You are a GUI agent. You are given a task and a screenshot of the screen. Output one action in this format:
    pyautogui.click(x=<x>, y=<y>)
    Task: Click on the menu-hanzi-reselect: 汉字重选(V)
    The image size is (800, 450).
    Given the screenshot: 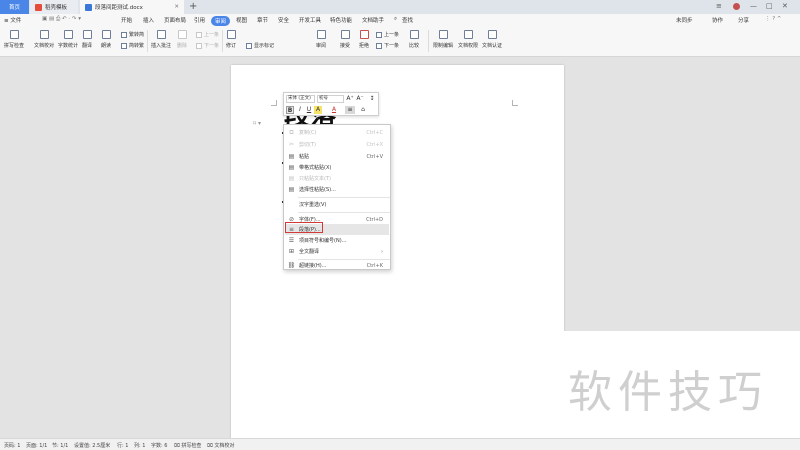 What is the action you would take?
    pyautogui.click(x=337, y=204)
    